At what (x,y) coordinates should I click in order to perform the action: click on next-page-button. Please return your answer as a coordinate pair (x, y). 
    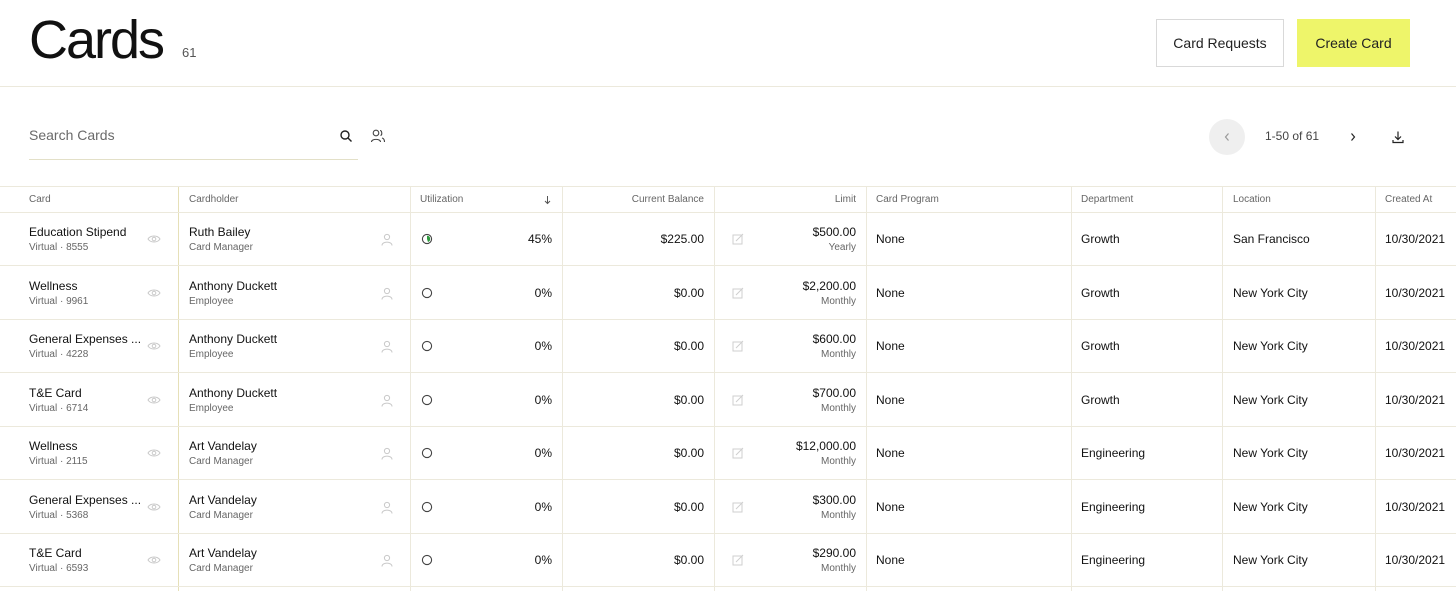
    Looking at the image, I should click on (1353, 137).